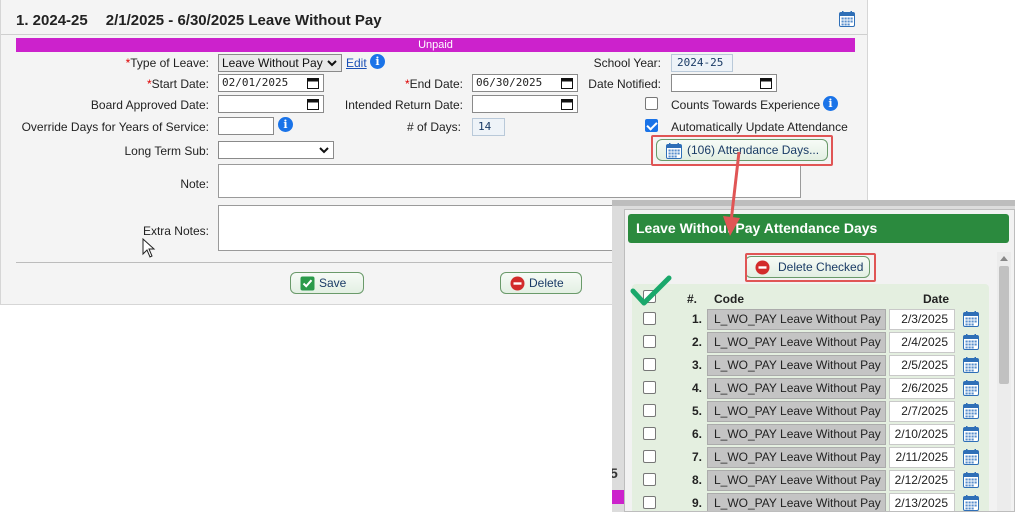 The image size is (1015, 512). What do you see at coordinates (509, 181) in the screenshot?
I see `note-textarea` at bounding box center [509, 181].